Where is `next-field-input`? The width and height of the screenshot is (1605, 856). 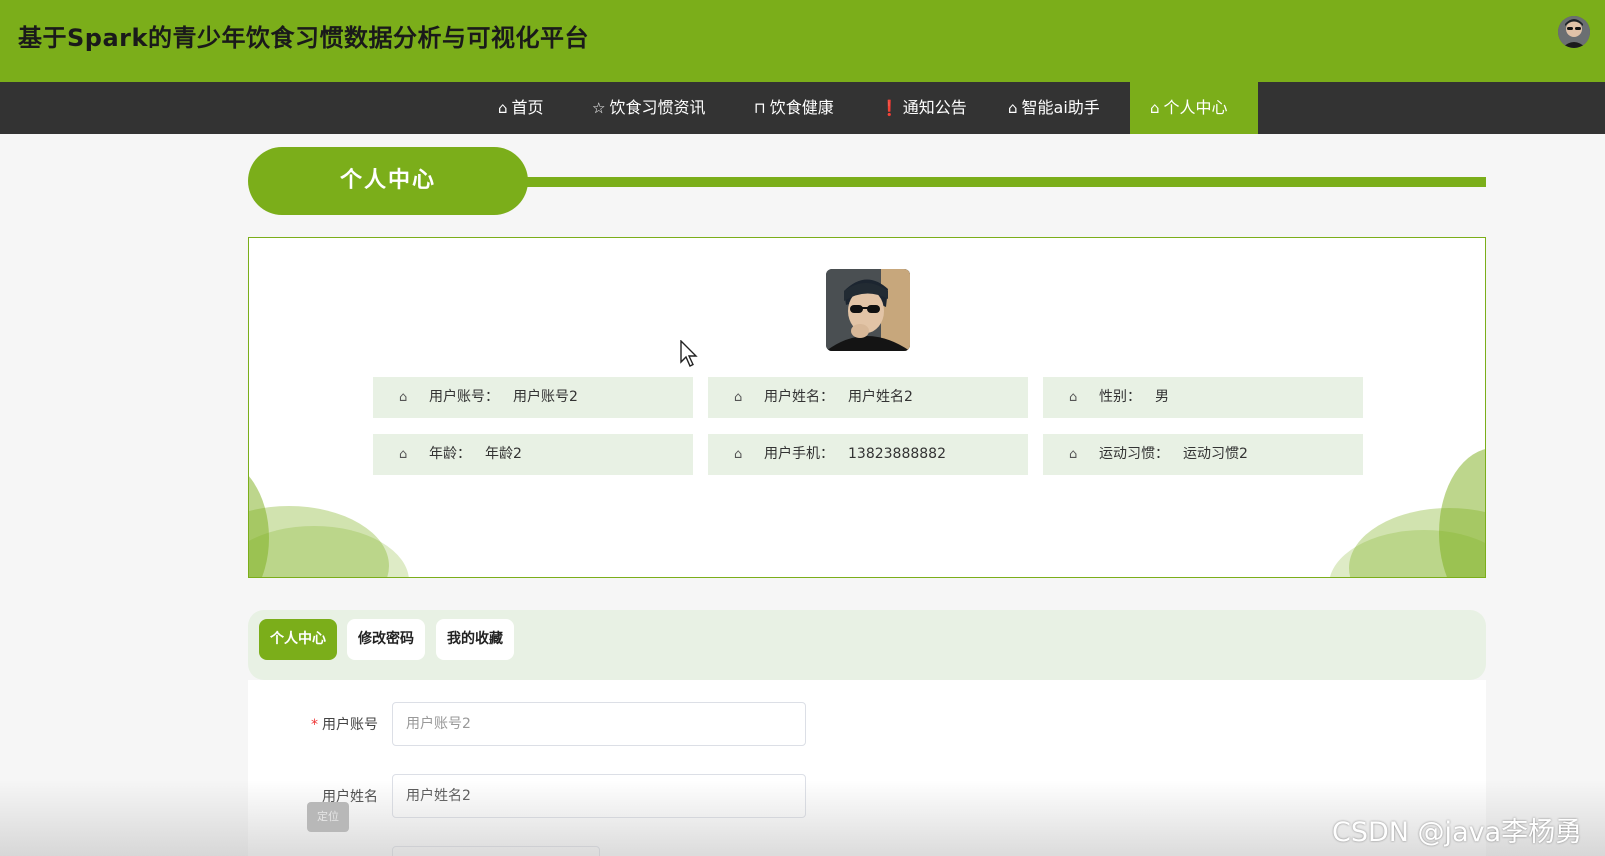
next-field-input is located at coordinates (496, 851).